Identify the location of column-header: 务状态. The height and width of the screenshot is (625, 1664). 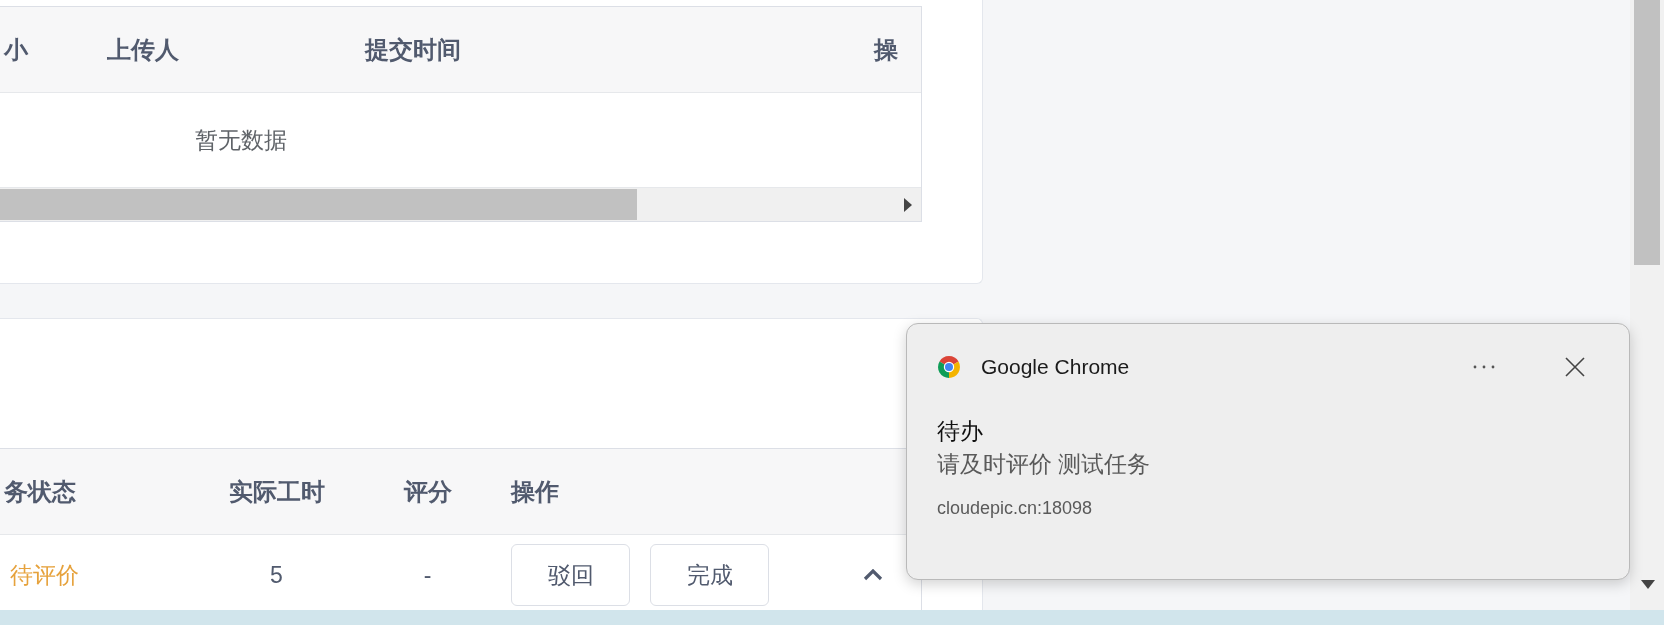
(40, 491).